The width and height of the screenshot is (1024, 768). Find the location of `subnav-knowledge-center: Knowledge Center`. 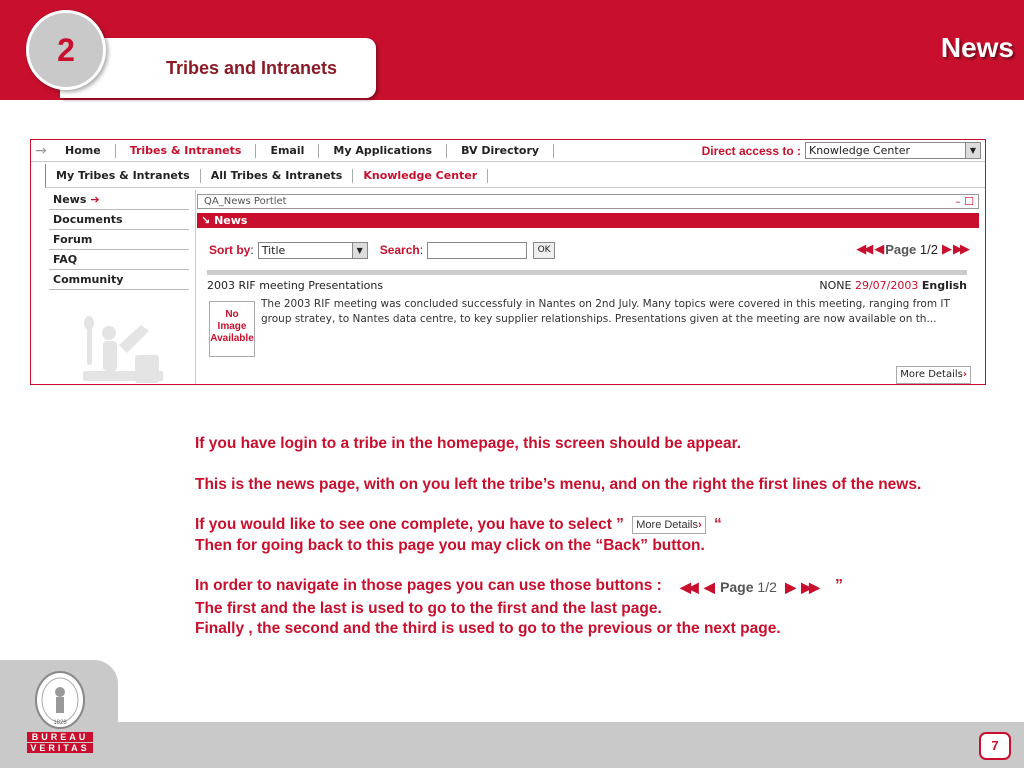

subnav-knowledge-center: Knowledge Center is located at coordinates (421, 175).